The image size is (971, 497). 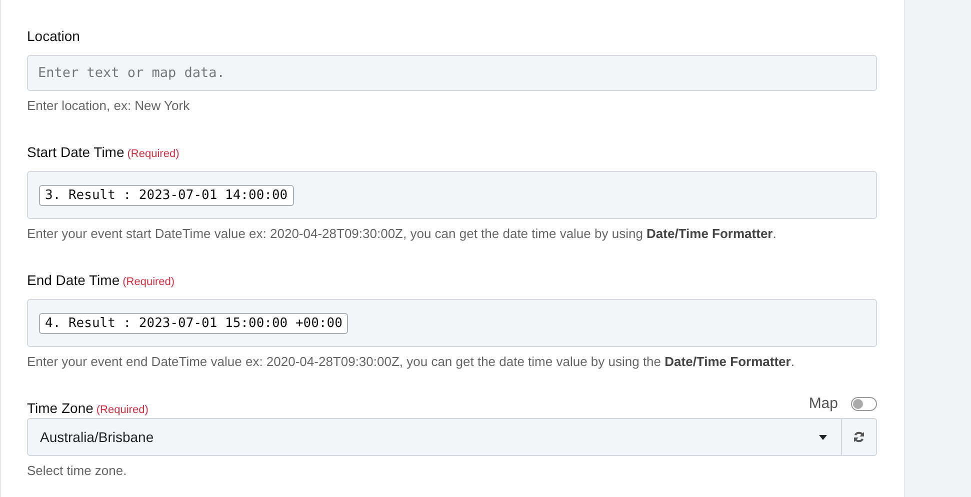 What do you see at coordinates (823, 437) in the screenshot?
I see `caret-icon` at bounding box center [823, 437].